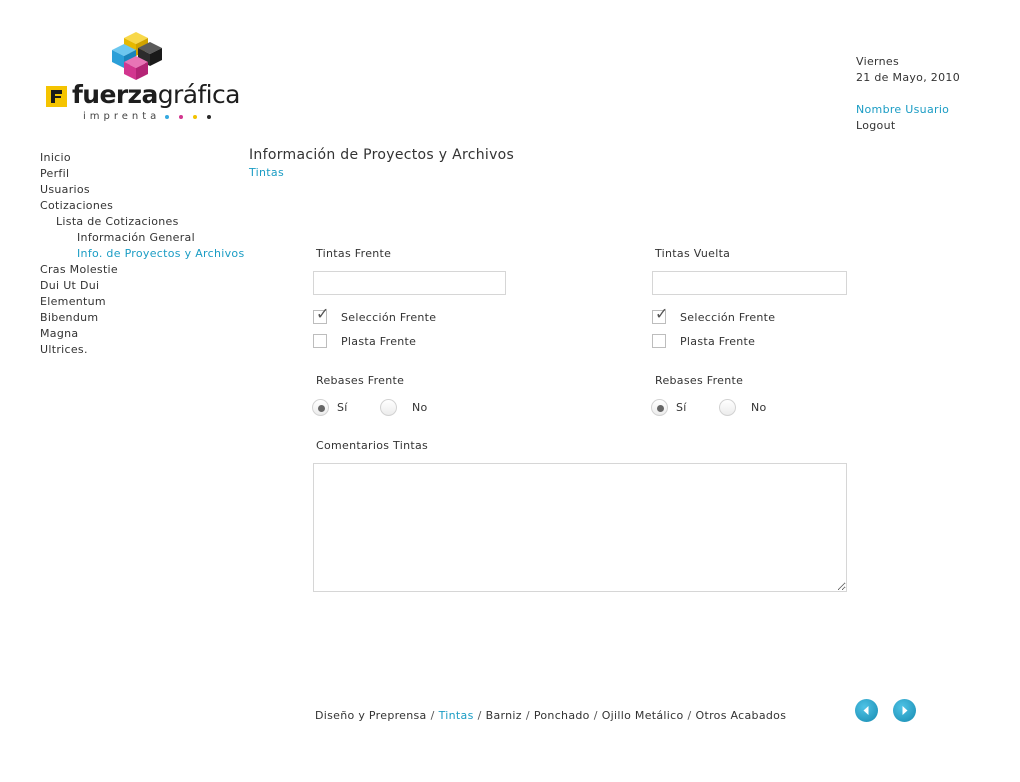 The image size is (1020, 782). Describe the element at coordinates (142, 270) in the screenshot. I see `sidebar-item-cras-molestie: Cras Molestie` at that location.